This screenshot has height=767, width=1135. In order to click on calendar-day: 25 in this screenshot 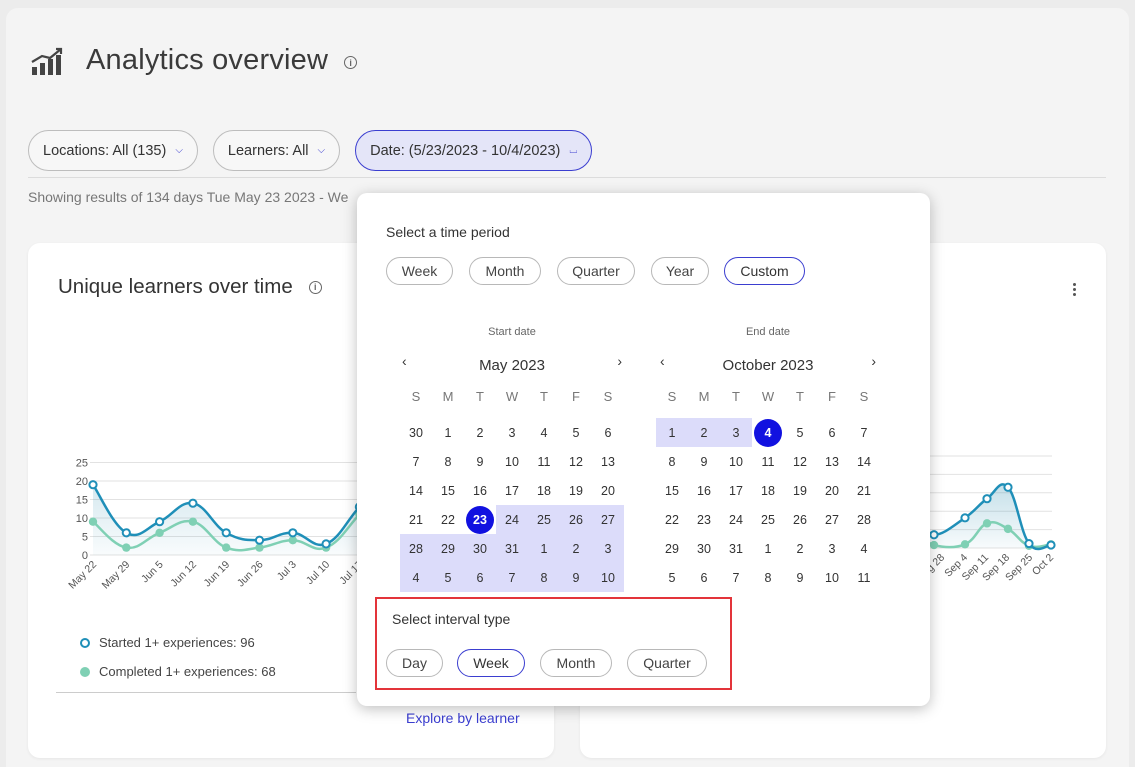, I will do `click(768, 519)`.